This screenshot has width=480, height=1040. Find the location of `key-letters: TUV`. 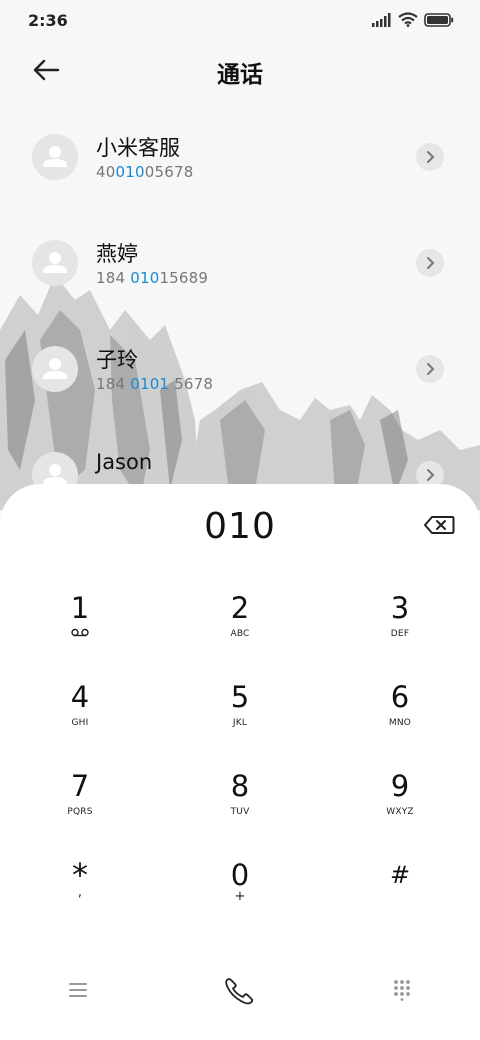

key-letters: TUV is located at coordinates (240, 812).